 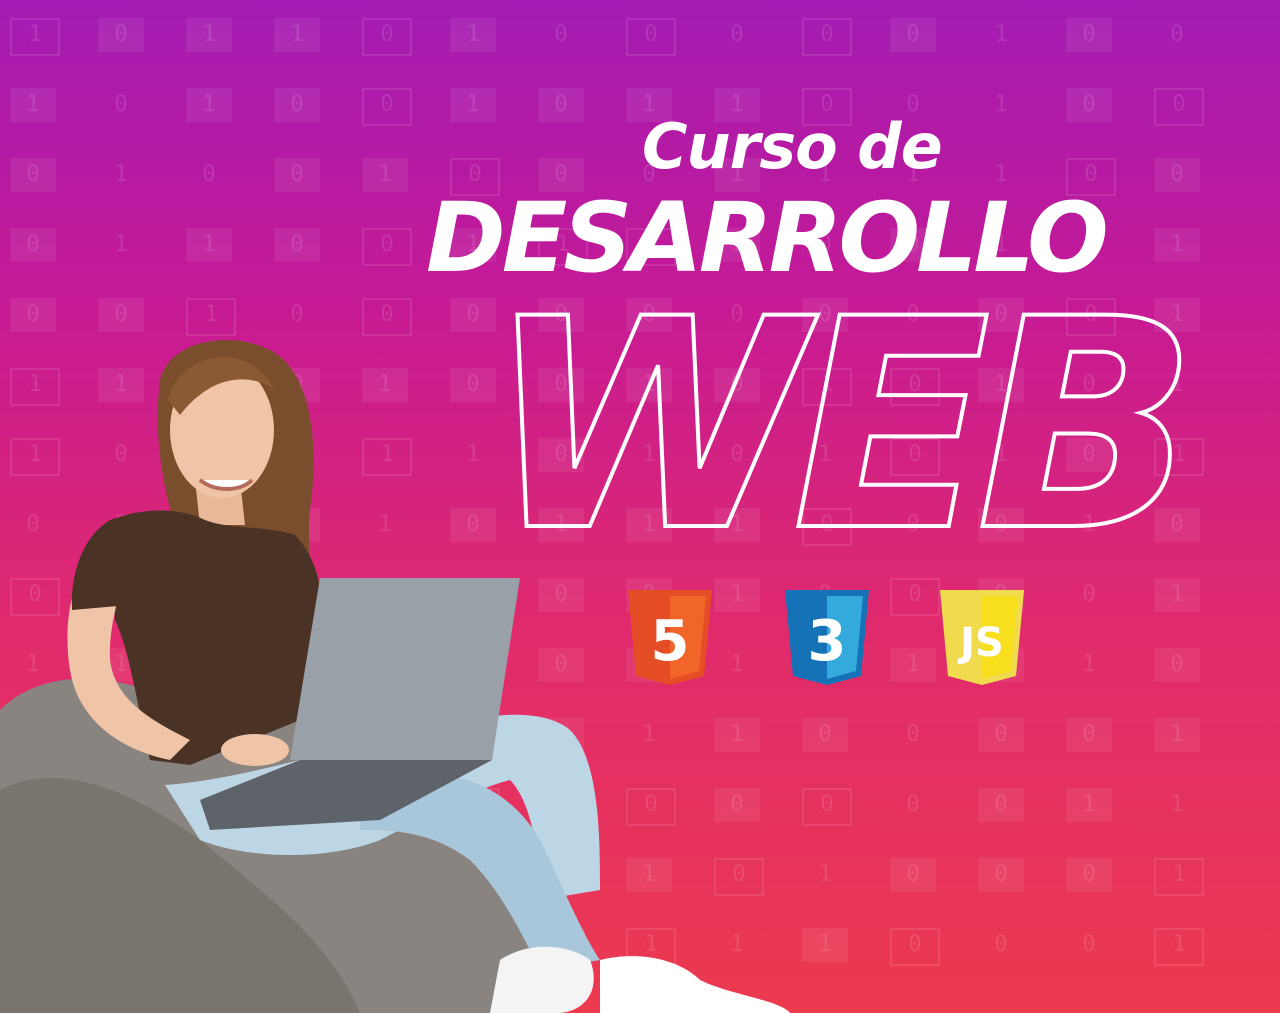 What do you see at coordinates (767, 238) in the screenshot?
I see `headline-desarrollo: DESARROLLO` at bounding box center [767, 238].